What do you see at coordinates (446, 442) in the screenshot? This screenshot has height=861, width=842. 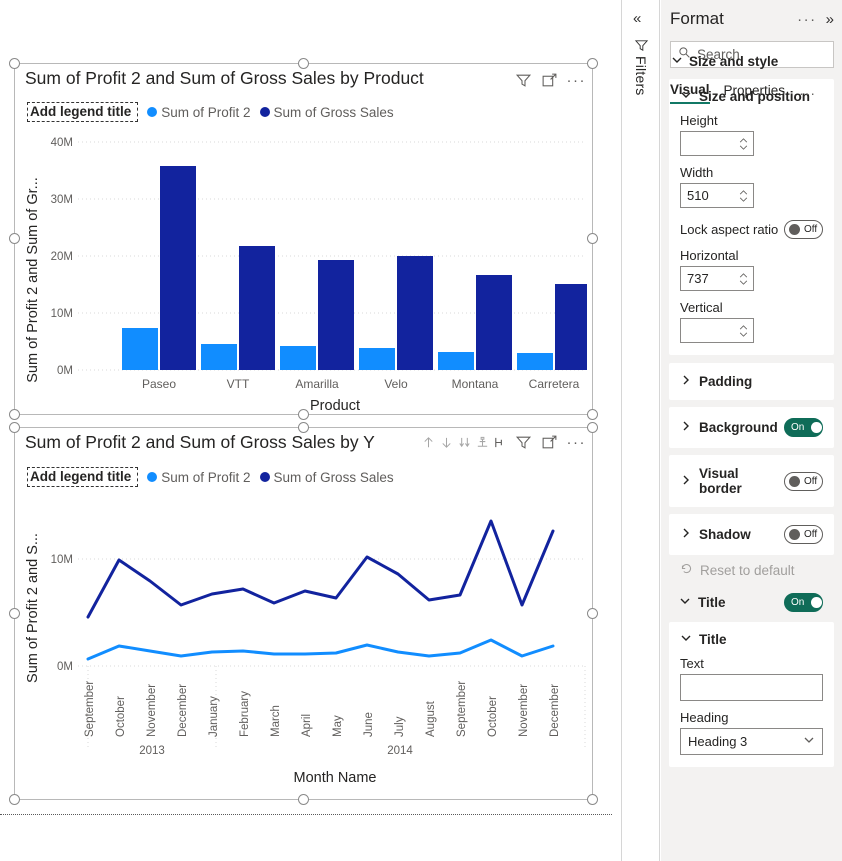 I see `drill-down-icon` at bounding box center [446, 442].